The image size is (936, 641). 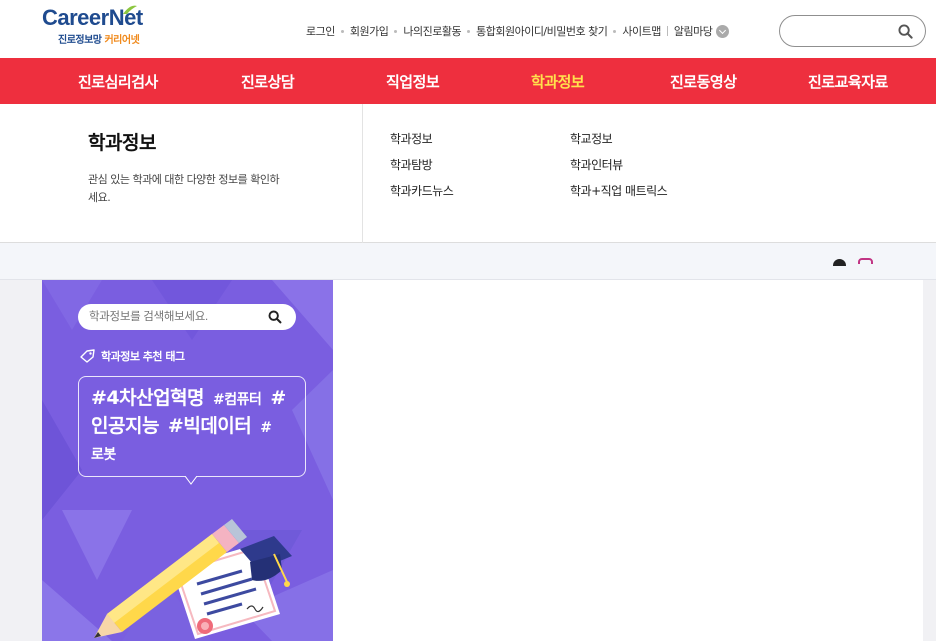 What do you see at coordinates (174, 317) in the screenshot?
I see `major-search-input` at bounding box center [174, 317].